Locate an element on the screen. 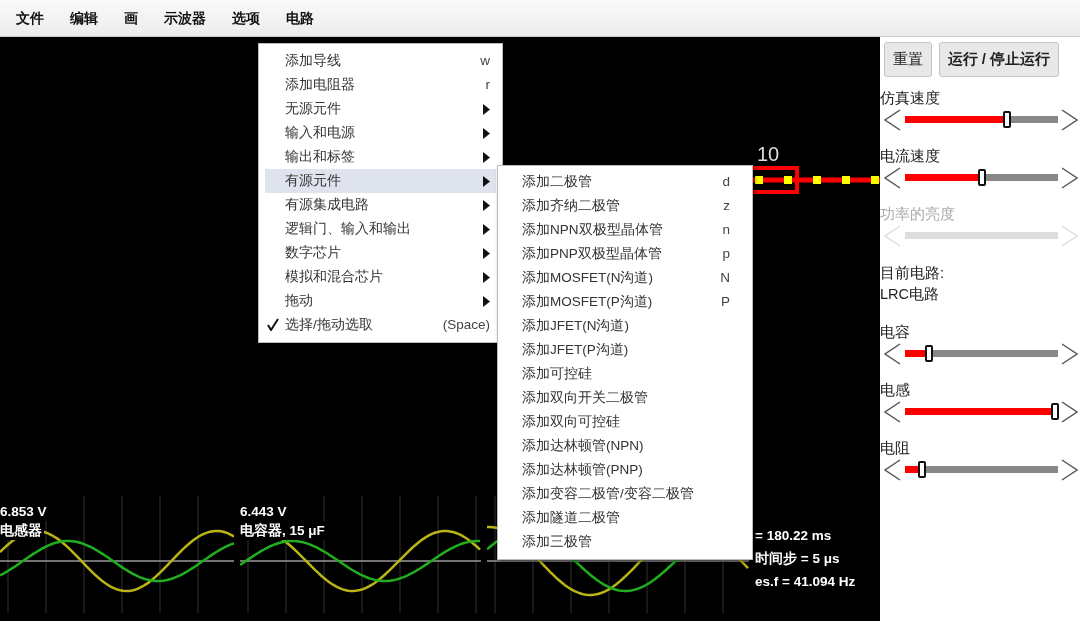 Image resolution: width=1080 pixels, height=621 pixels. scope-reading: 6.853 V is located at coordinates (24, 508).